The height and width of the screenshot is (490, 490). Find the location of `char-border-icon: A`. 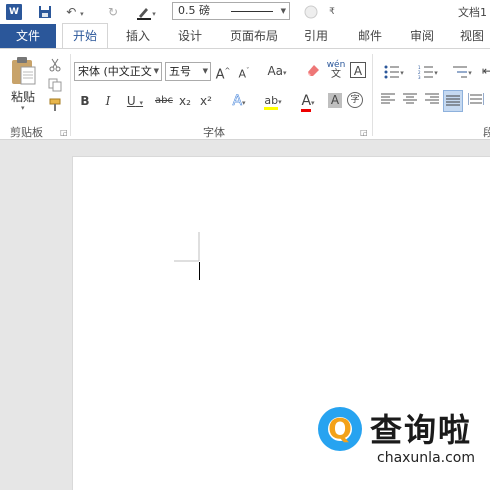

char-border-icon: A is located at coordinates (358, 71).